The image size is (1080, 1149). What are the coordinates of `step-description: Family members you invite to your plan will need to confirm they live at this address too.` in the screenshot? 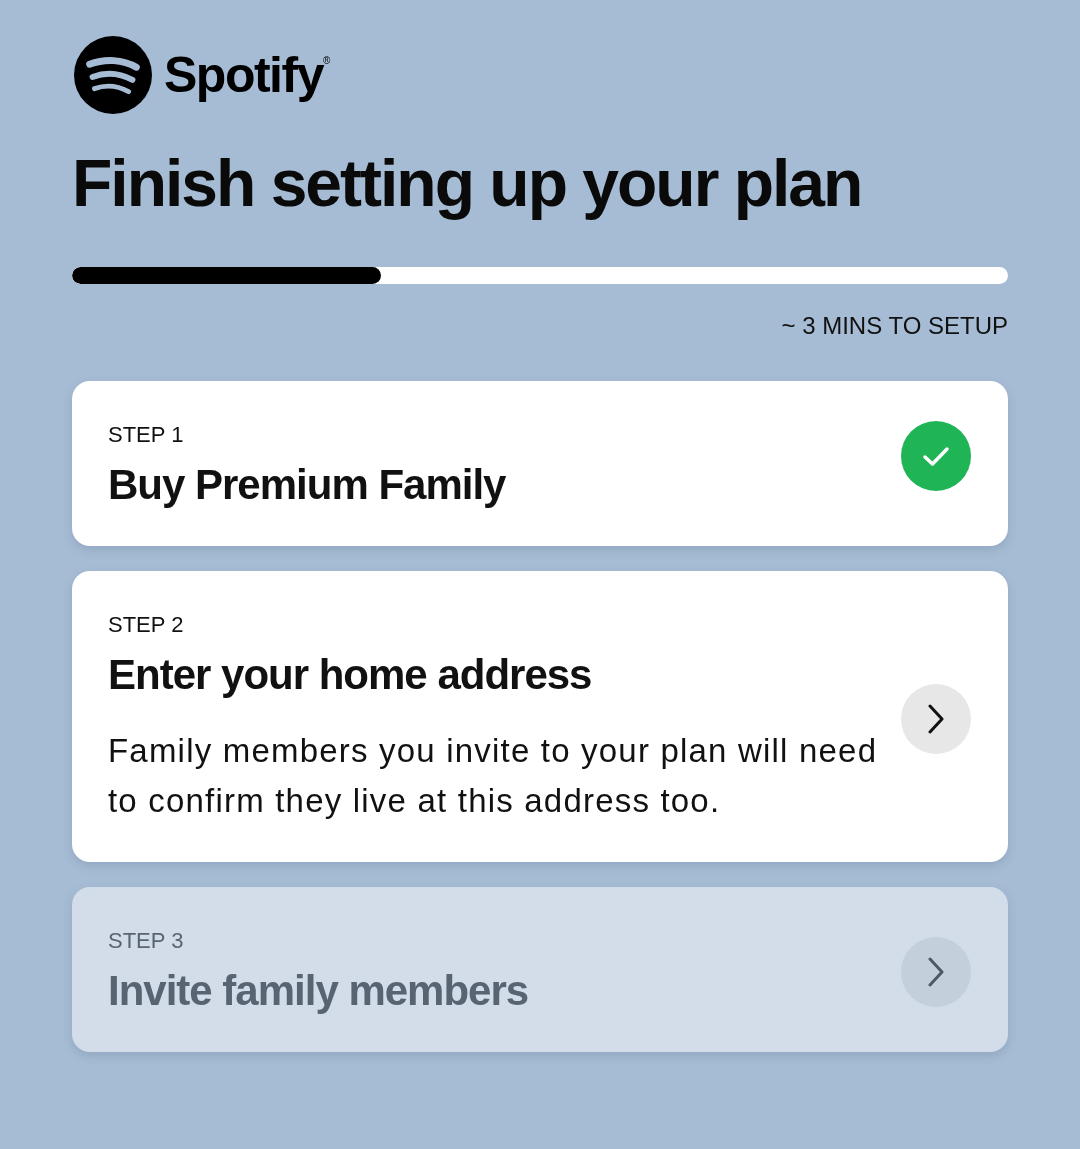 It's located at (493, 776).